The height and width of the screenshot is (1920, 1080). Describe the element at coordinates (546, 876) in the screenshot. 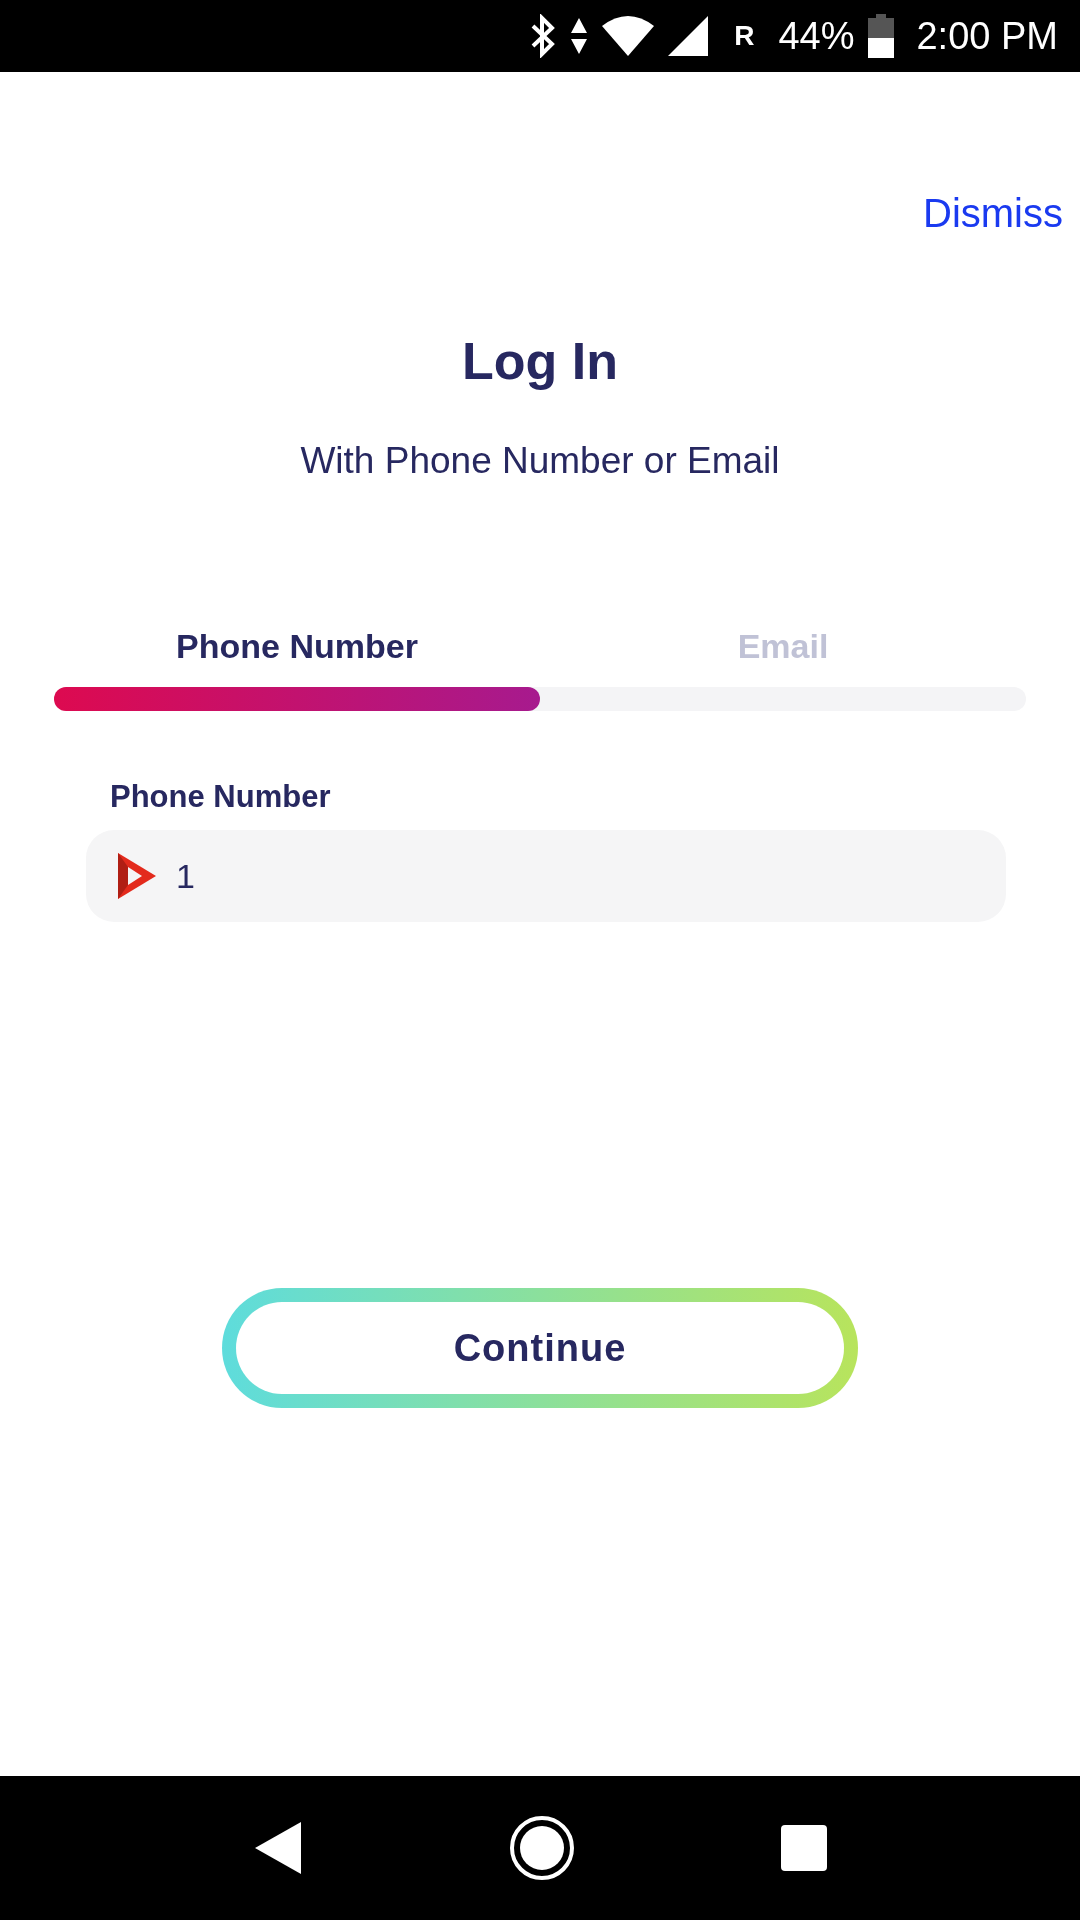

I see `phone-field: 1` at that location.